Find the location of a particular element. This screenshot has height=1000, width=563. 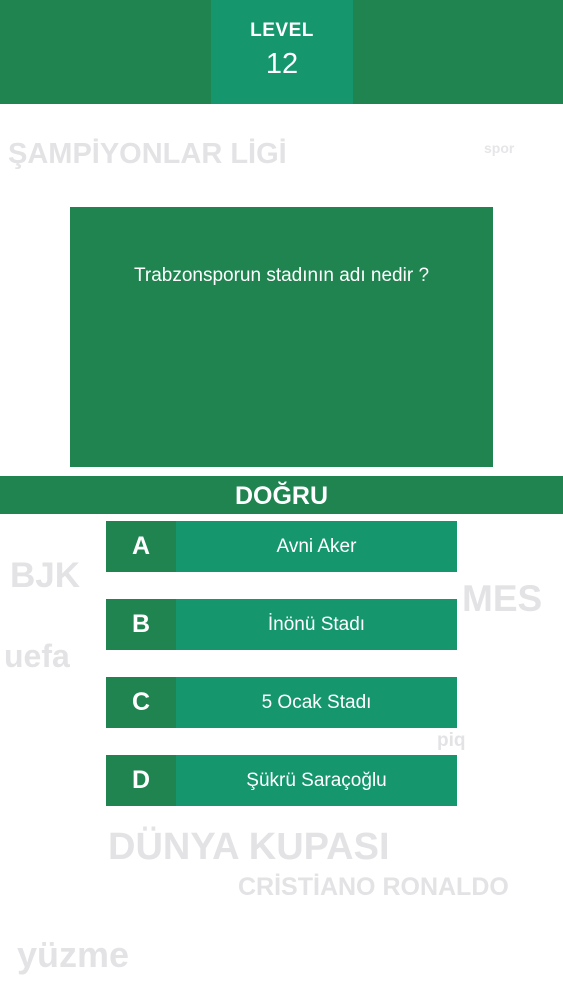

option-text: 5 Ocak Stadı is located at coordinates (316, 702).